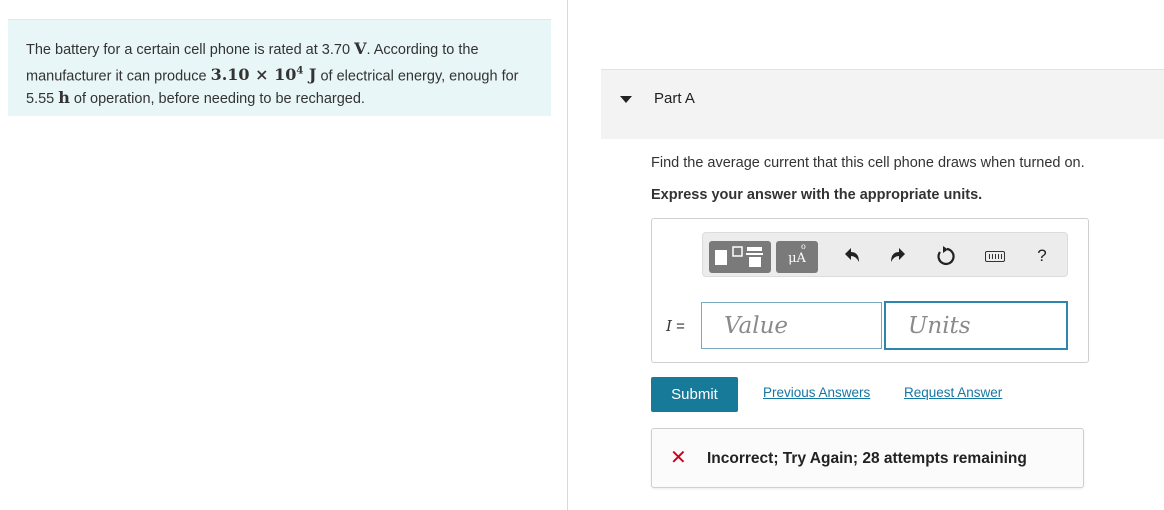 The height and width of the screenshot is (510, 1164). I want to click on units-placeholder: Units, so click(939, 326).